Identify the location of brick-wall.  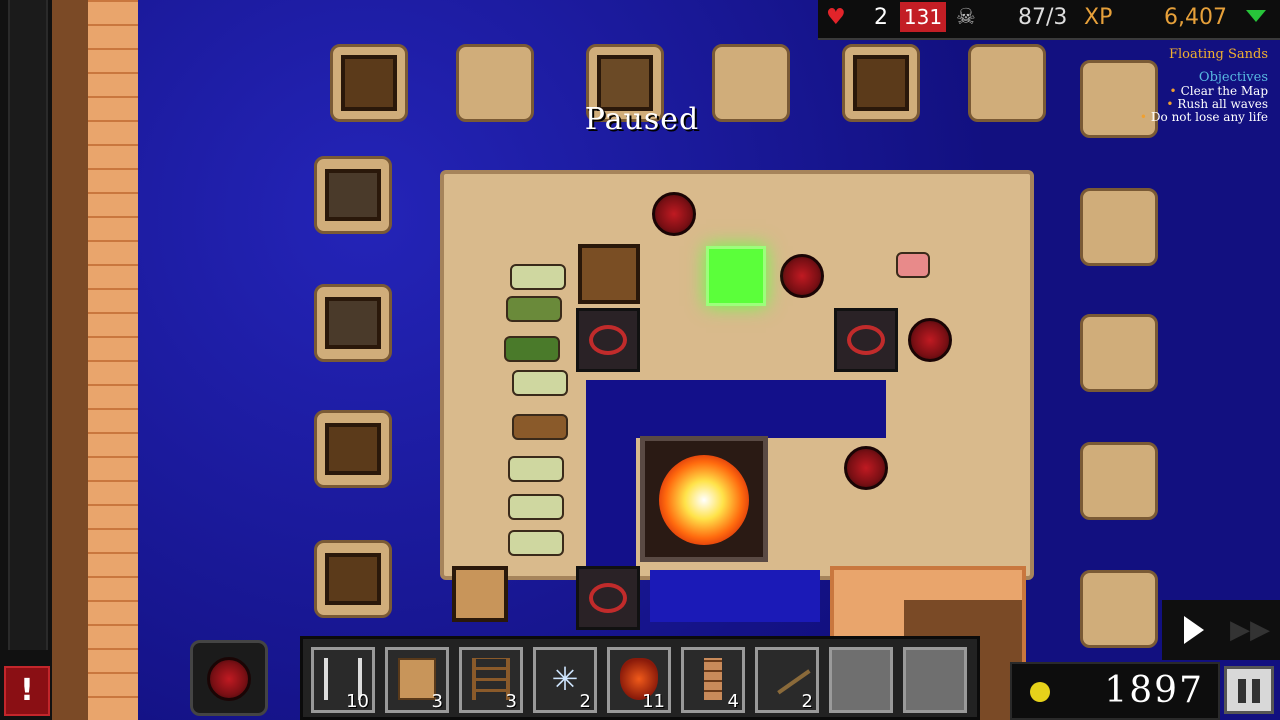
(95, 360).